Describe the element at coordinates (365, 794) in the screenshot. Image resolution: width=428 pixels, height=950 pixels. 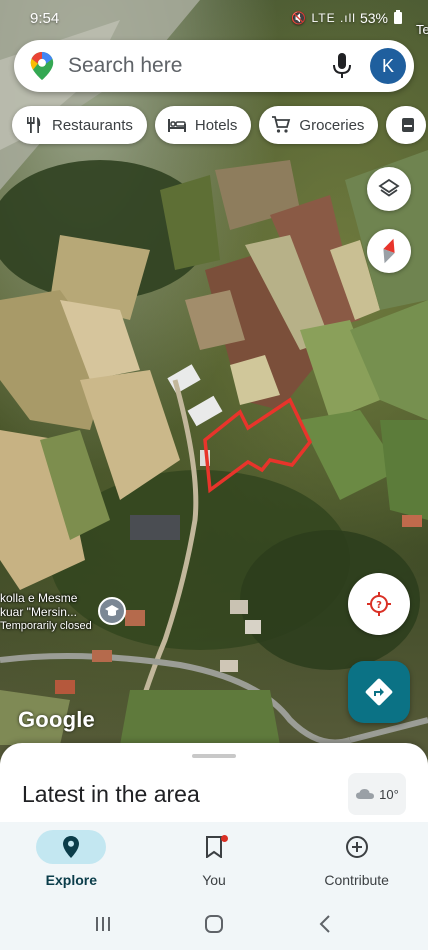
I see `cloud-icon` at that location.